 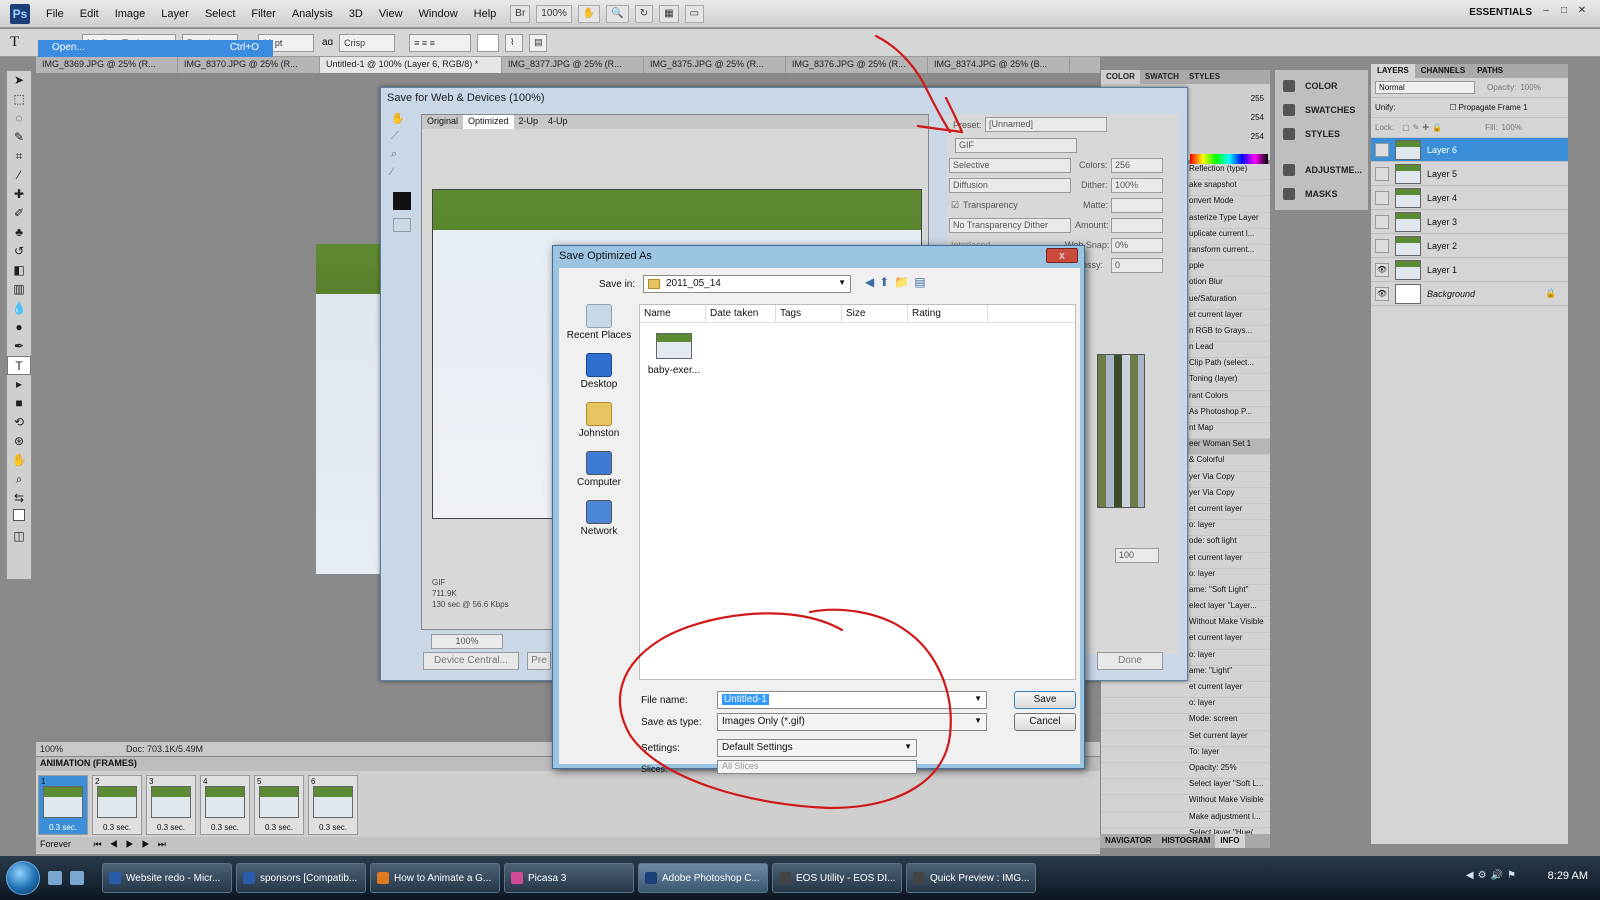 What do you see at coordinates (599, 328) in the screenshot?
I see `place-recent: Recent Places` at bounding box center [599, 328].